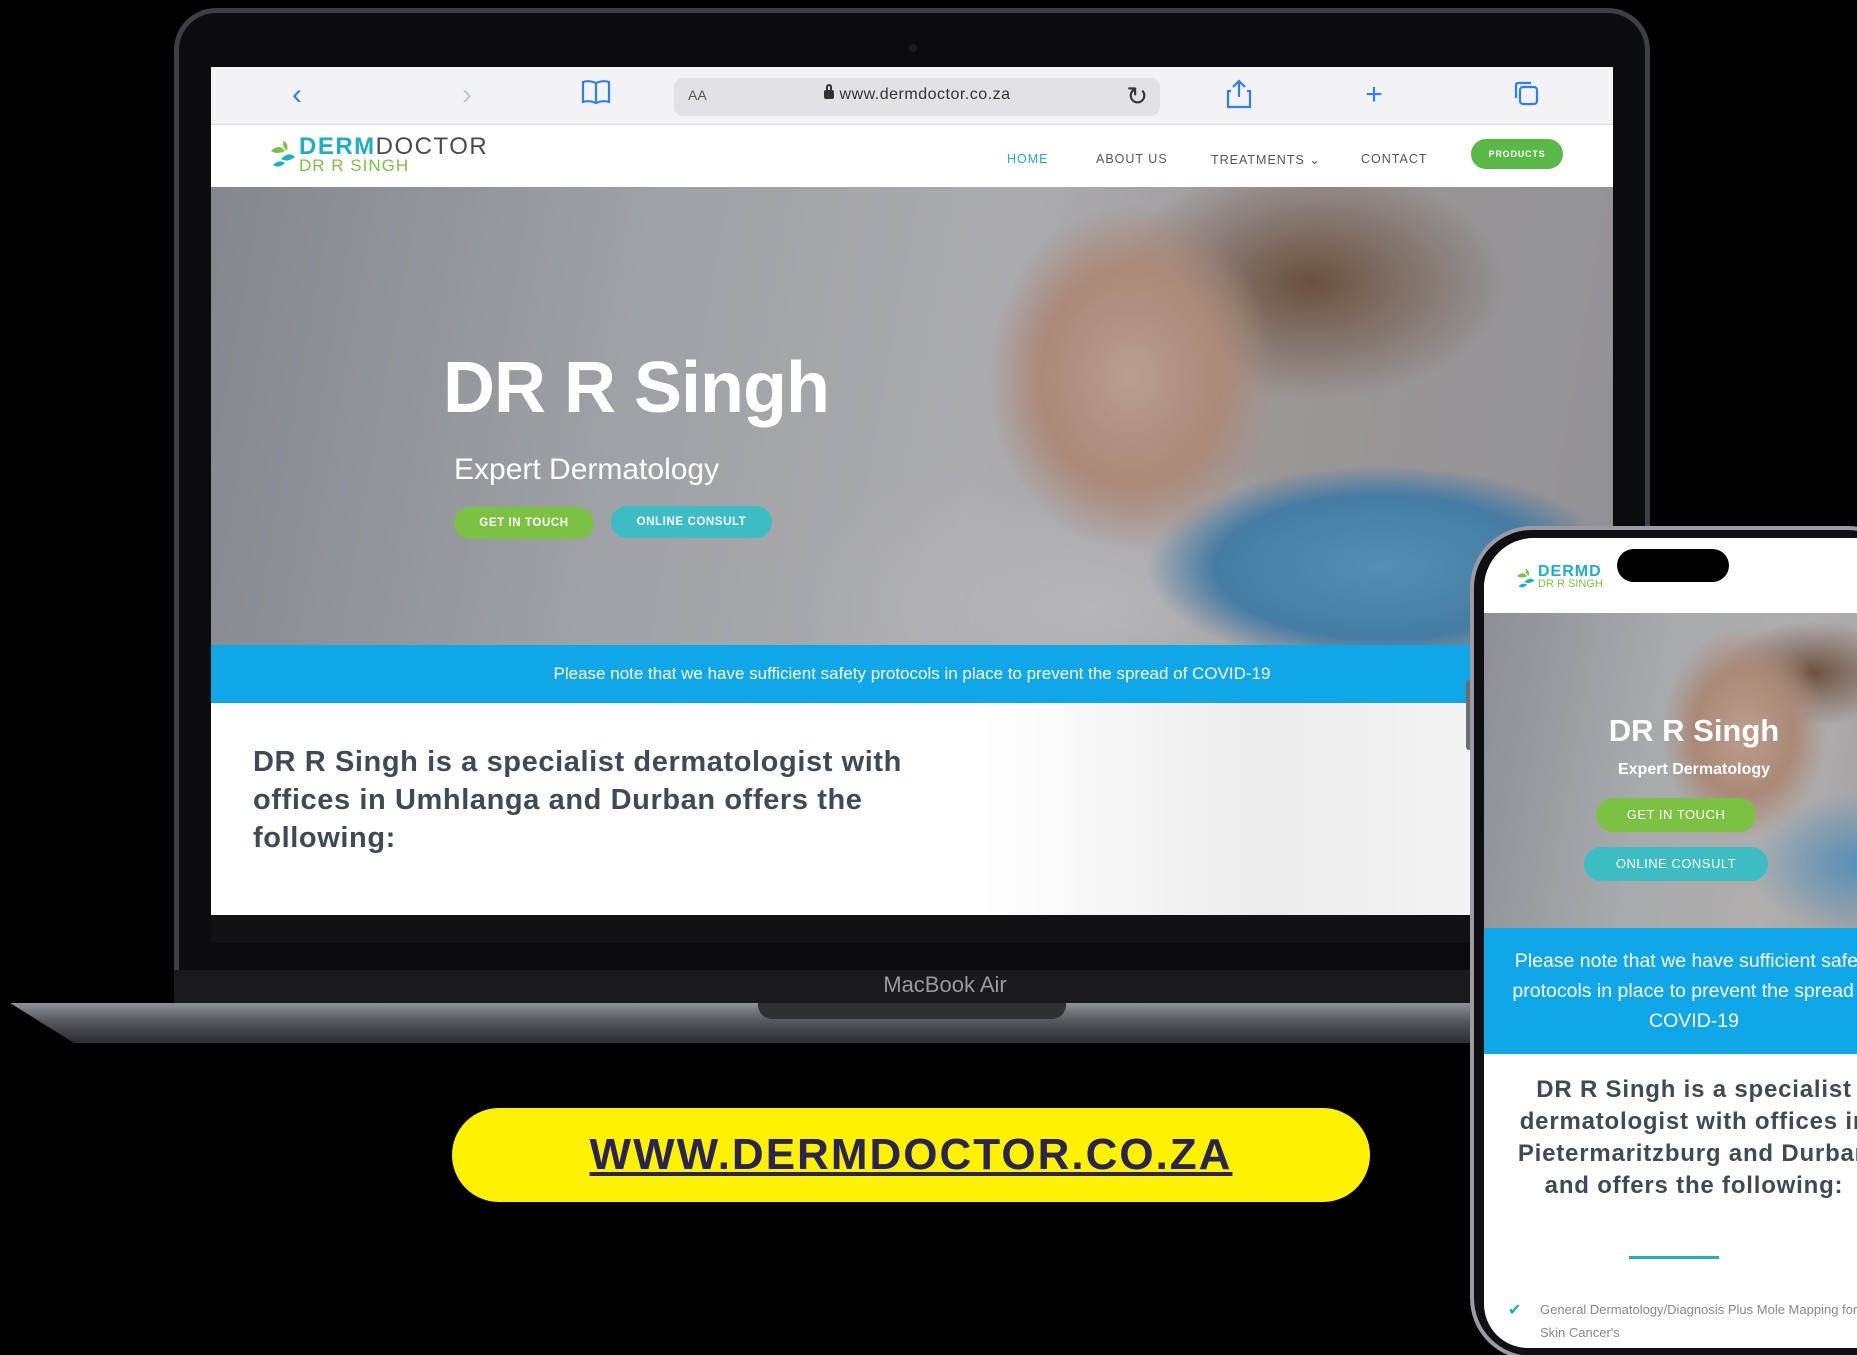 The height and width of the screenshot is (1355, 1857). I want to click on tabs-icon, so click(1526, 95).